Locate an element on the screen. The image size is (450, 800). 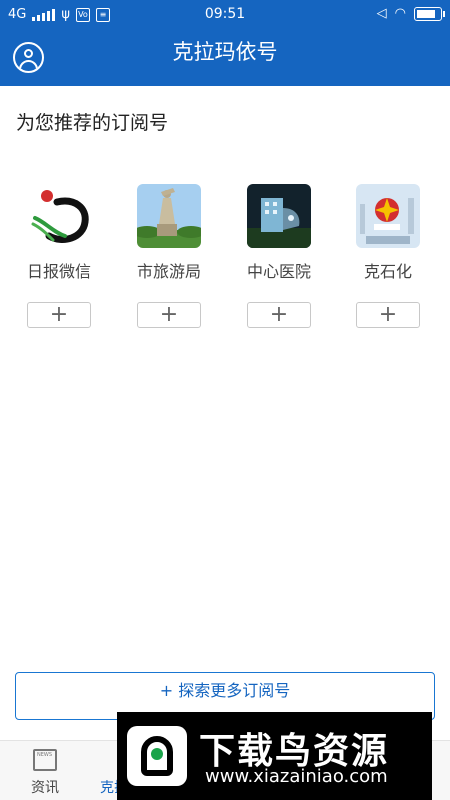
tab-label: 资讯 is located at coordinates (45, 788).